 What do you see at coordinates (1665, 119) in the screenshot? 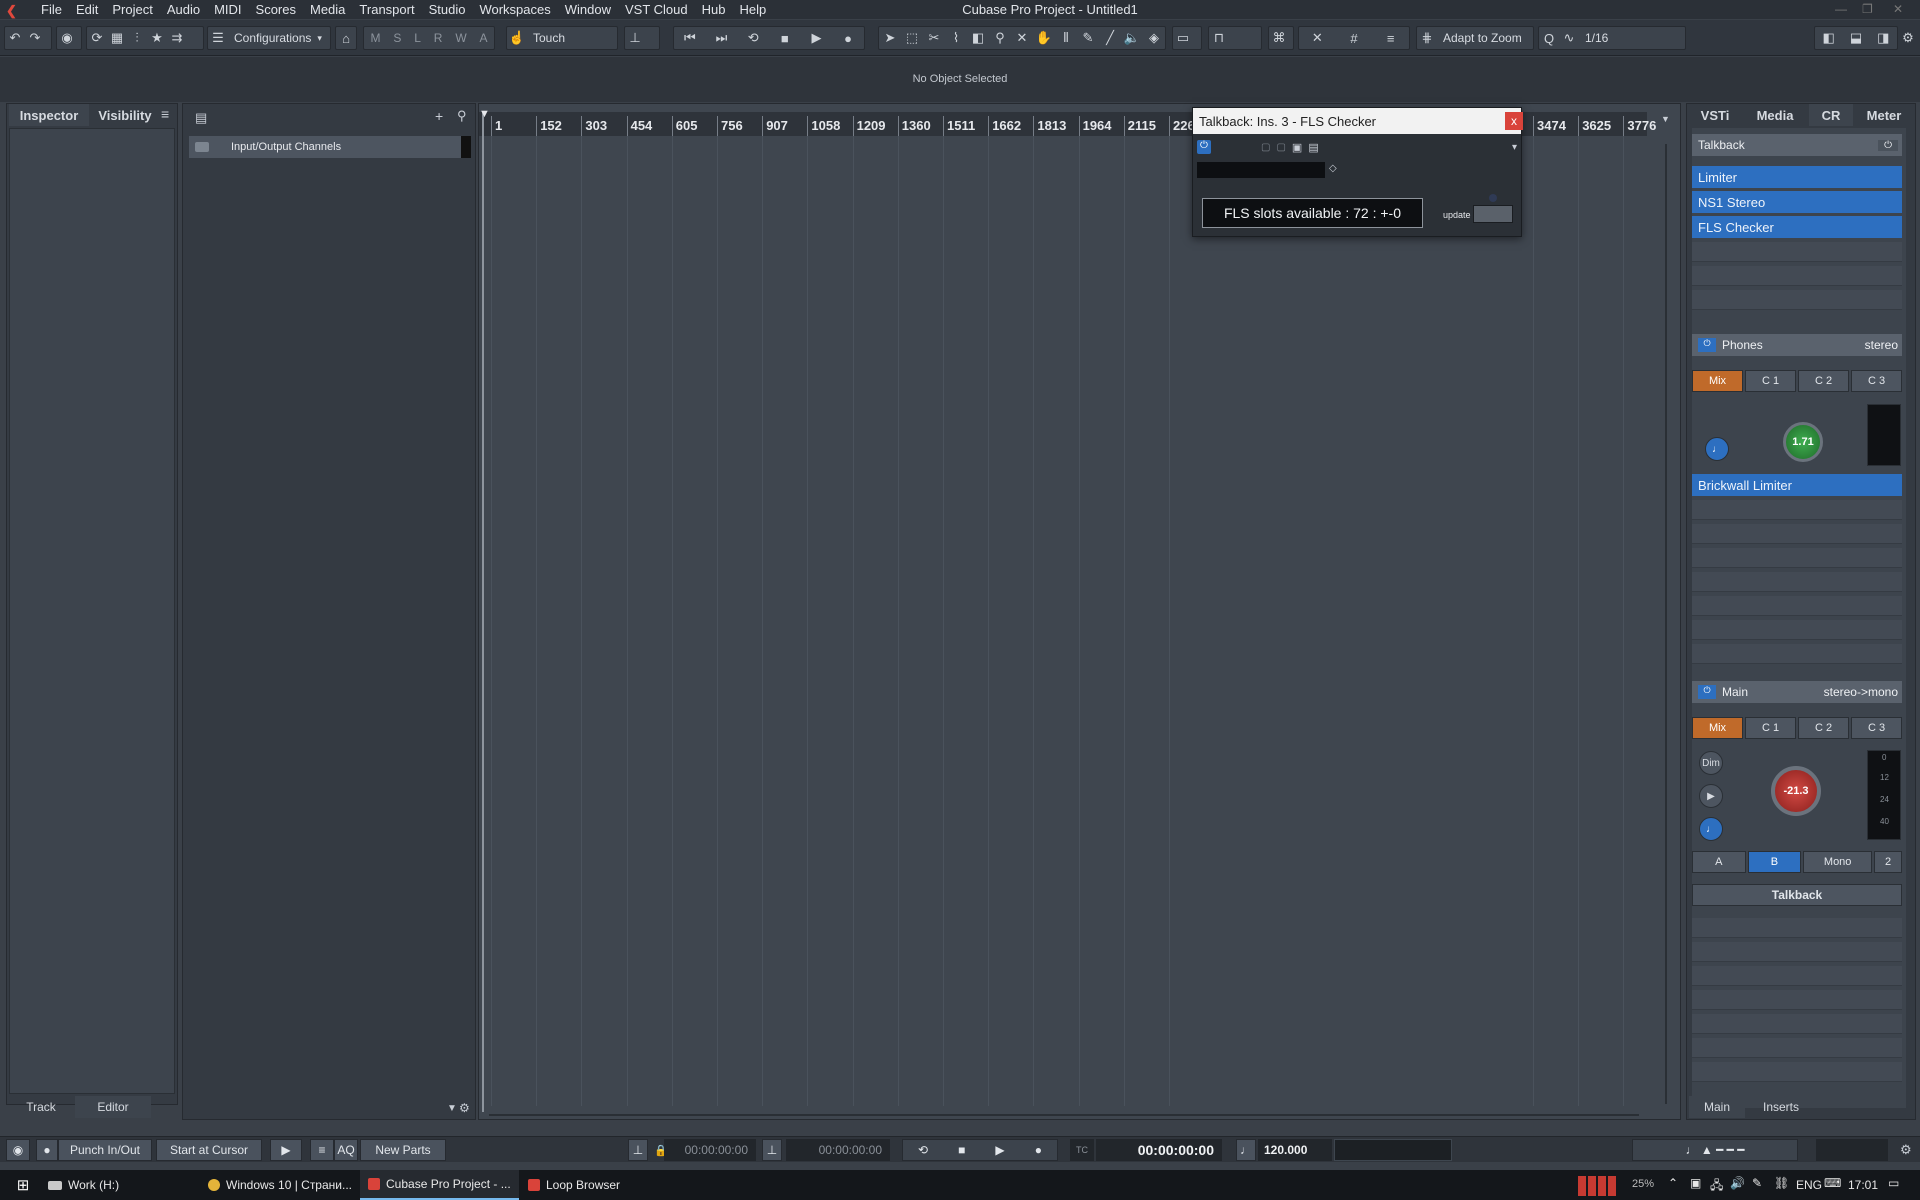
I see `ruler-options-icon: ▼` at bounding box center [1665, 119].